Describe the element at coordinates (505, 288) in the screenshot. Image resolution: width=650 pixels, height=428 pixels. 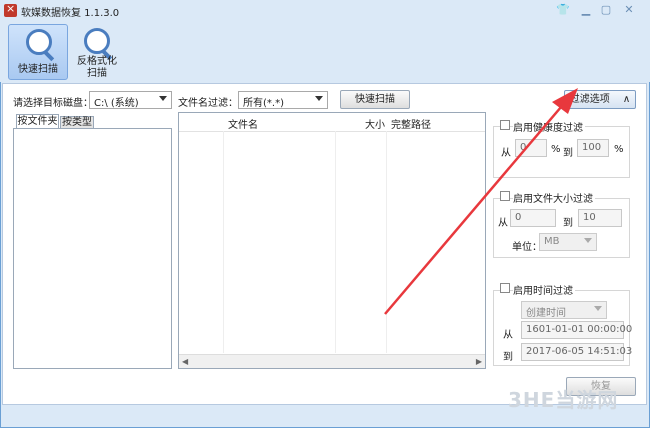
I see `time-filter-checkbox` at that location.